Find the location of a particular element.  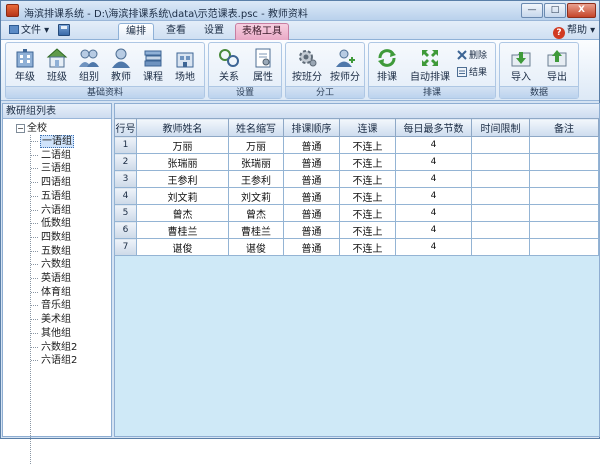

tree-item-group: 六语组2 is located at coordinates (54, 360).